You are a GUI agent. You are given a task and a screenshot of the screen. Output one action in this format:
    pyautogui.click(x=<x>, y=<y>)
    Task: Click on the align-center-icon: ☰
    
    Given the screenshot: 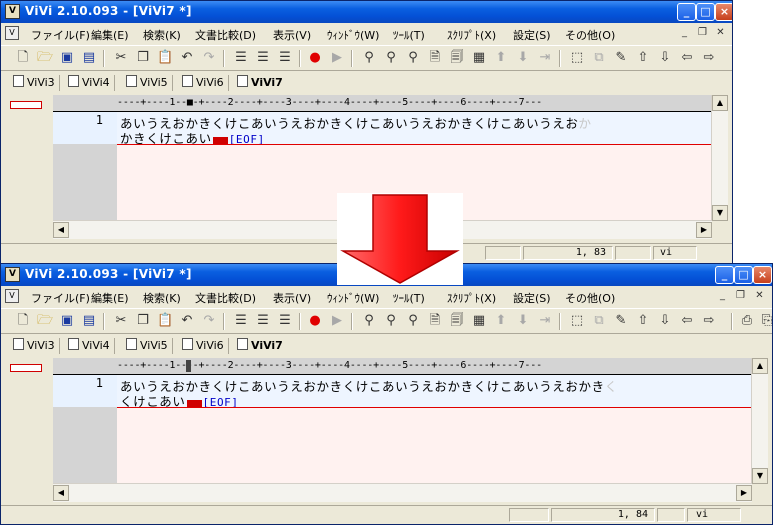 What is the action you would take?
    pyautogui.click(x=263, y=58)
    